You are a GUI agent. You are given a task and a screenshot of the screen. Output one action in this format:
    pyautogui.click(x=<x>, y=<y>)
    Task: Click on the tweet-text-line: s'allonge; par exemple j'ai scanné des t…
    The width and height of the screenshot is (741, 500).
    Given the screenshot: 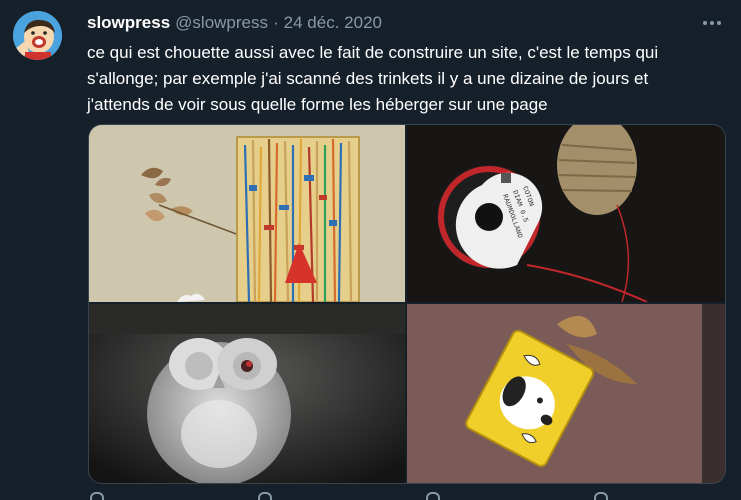 What is the action you would take?
    pyautogui.click(x=368, y=78)
    